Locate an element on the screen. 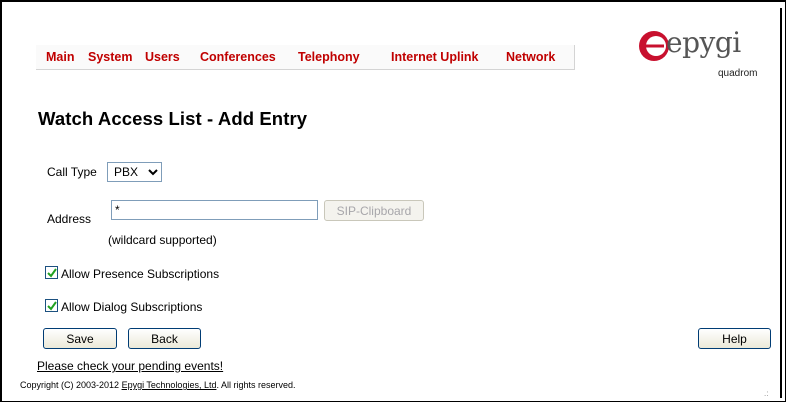 The width and height of the screenshot is (788, 404). address-label: Address is located at coordinates (69, 219).